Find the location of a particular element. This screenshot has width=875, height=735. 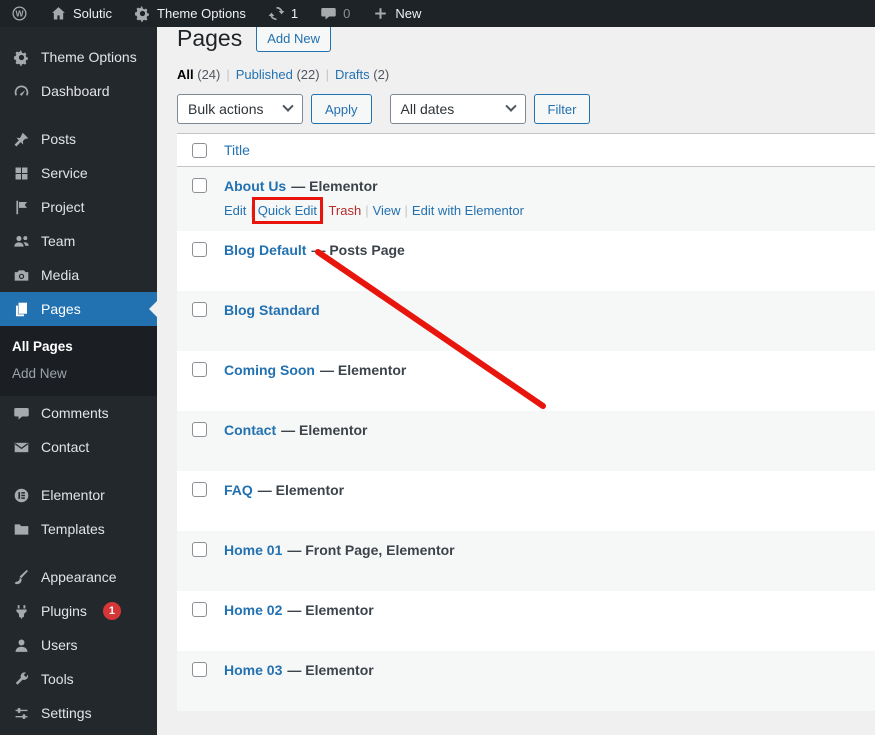

row-action-quick-edit: Quick Edit is located at coordinates (287, 210).